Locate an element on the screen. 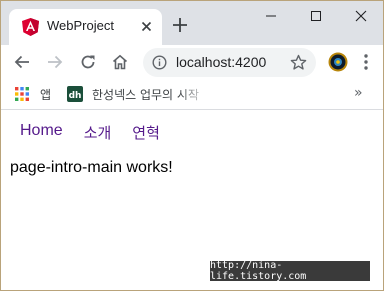 This screenshot has height=291, width=384. site-nav: Home 소개 연혁 is located at coordinates (100, 132).